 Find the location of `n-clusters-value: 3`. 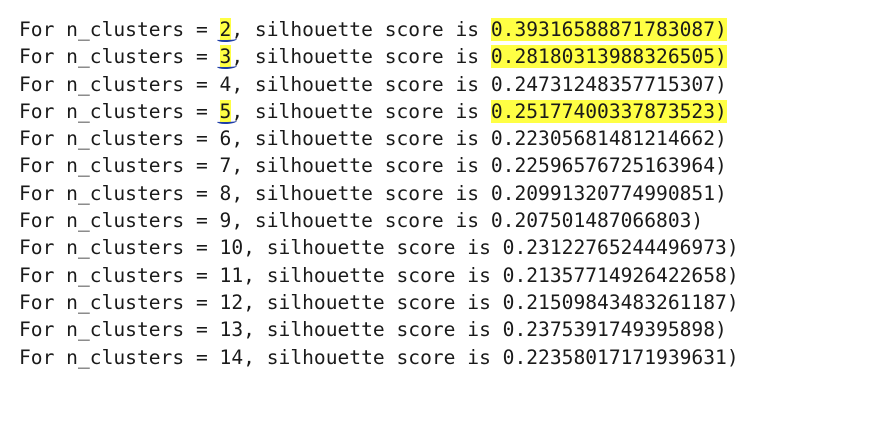

n-clusters-value: 3 is located at coordinates (227, 57).